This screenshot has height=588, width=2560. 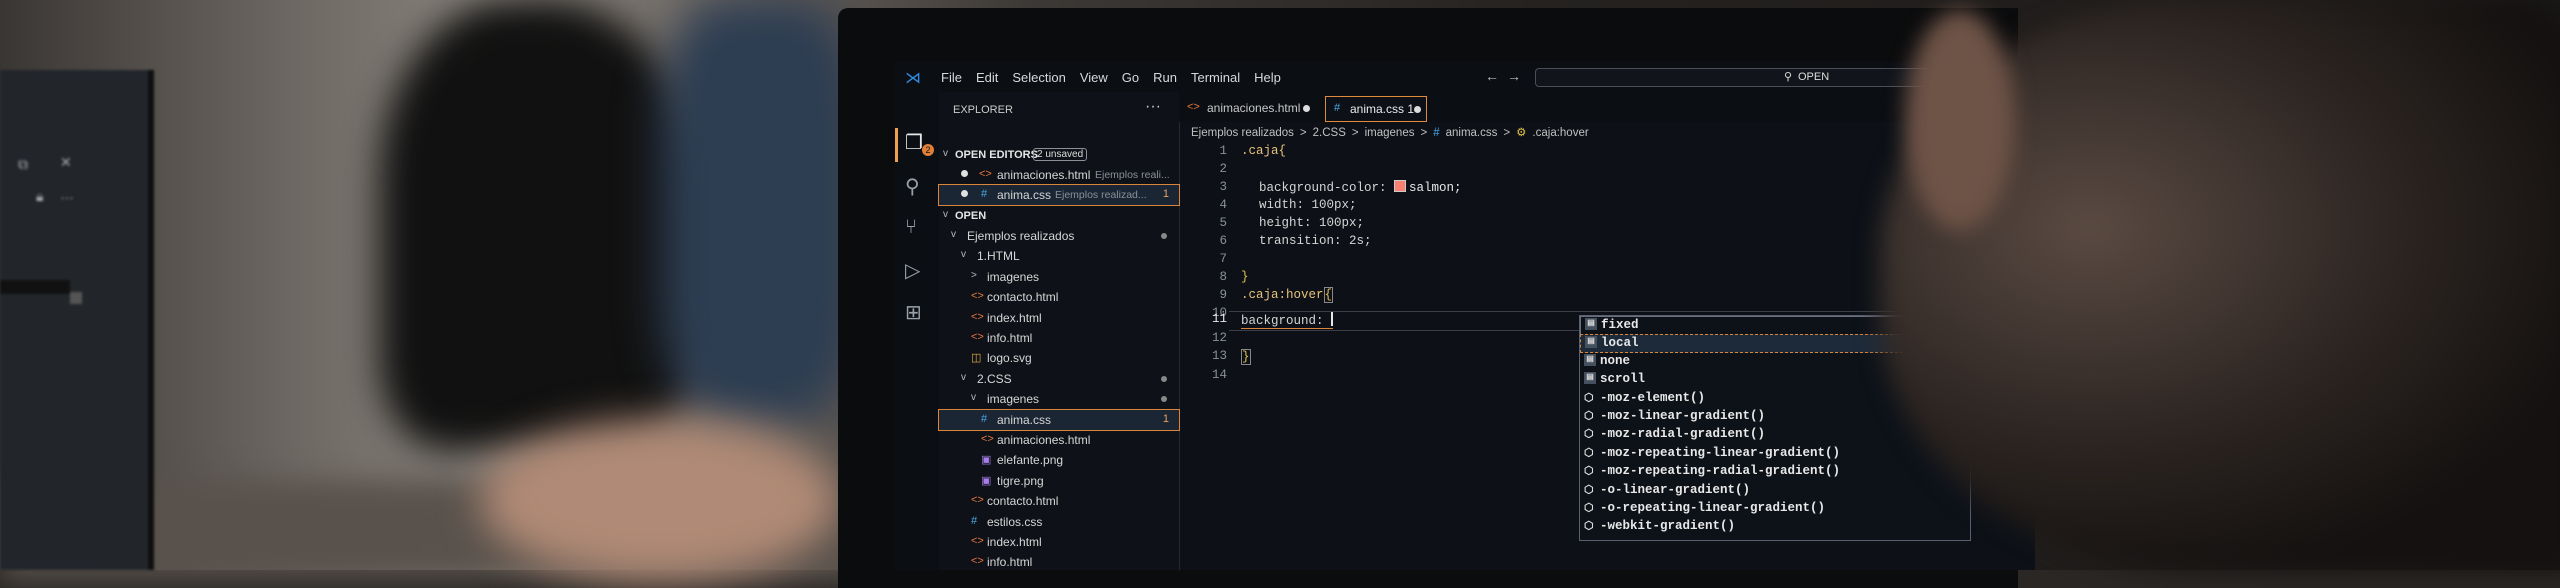 I want to click on forward-arrow-icon: →, so click(x=1518, y=76).